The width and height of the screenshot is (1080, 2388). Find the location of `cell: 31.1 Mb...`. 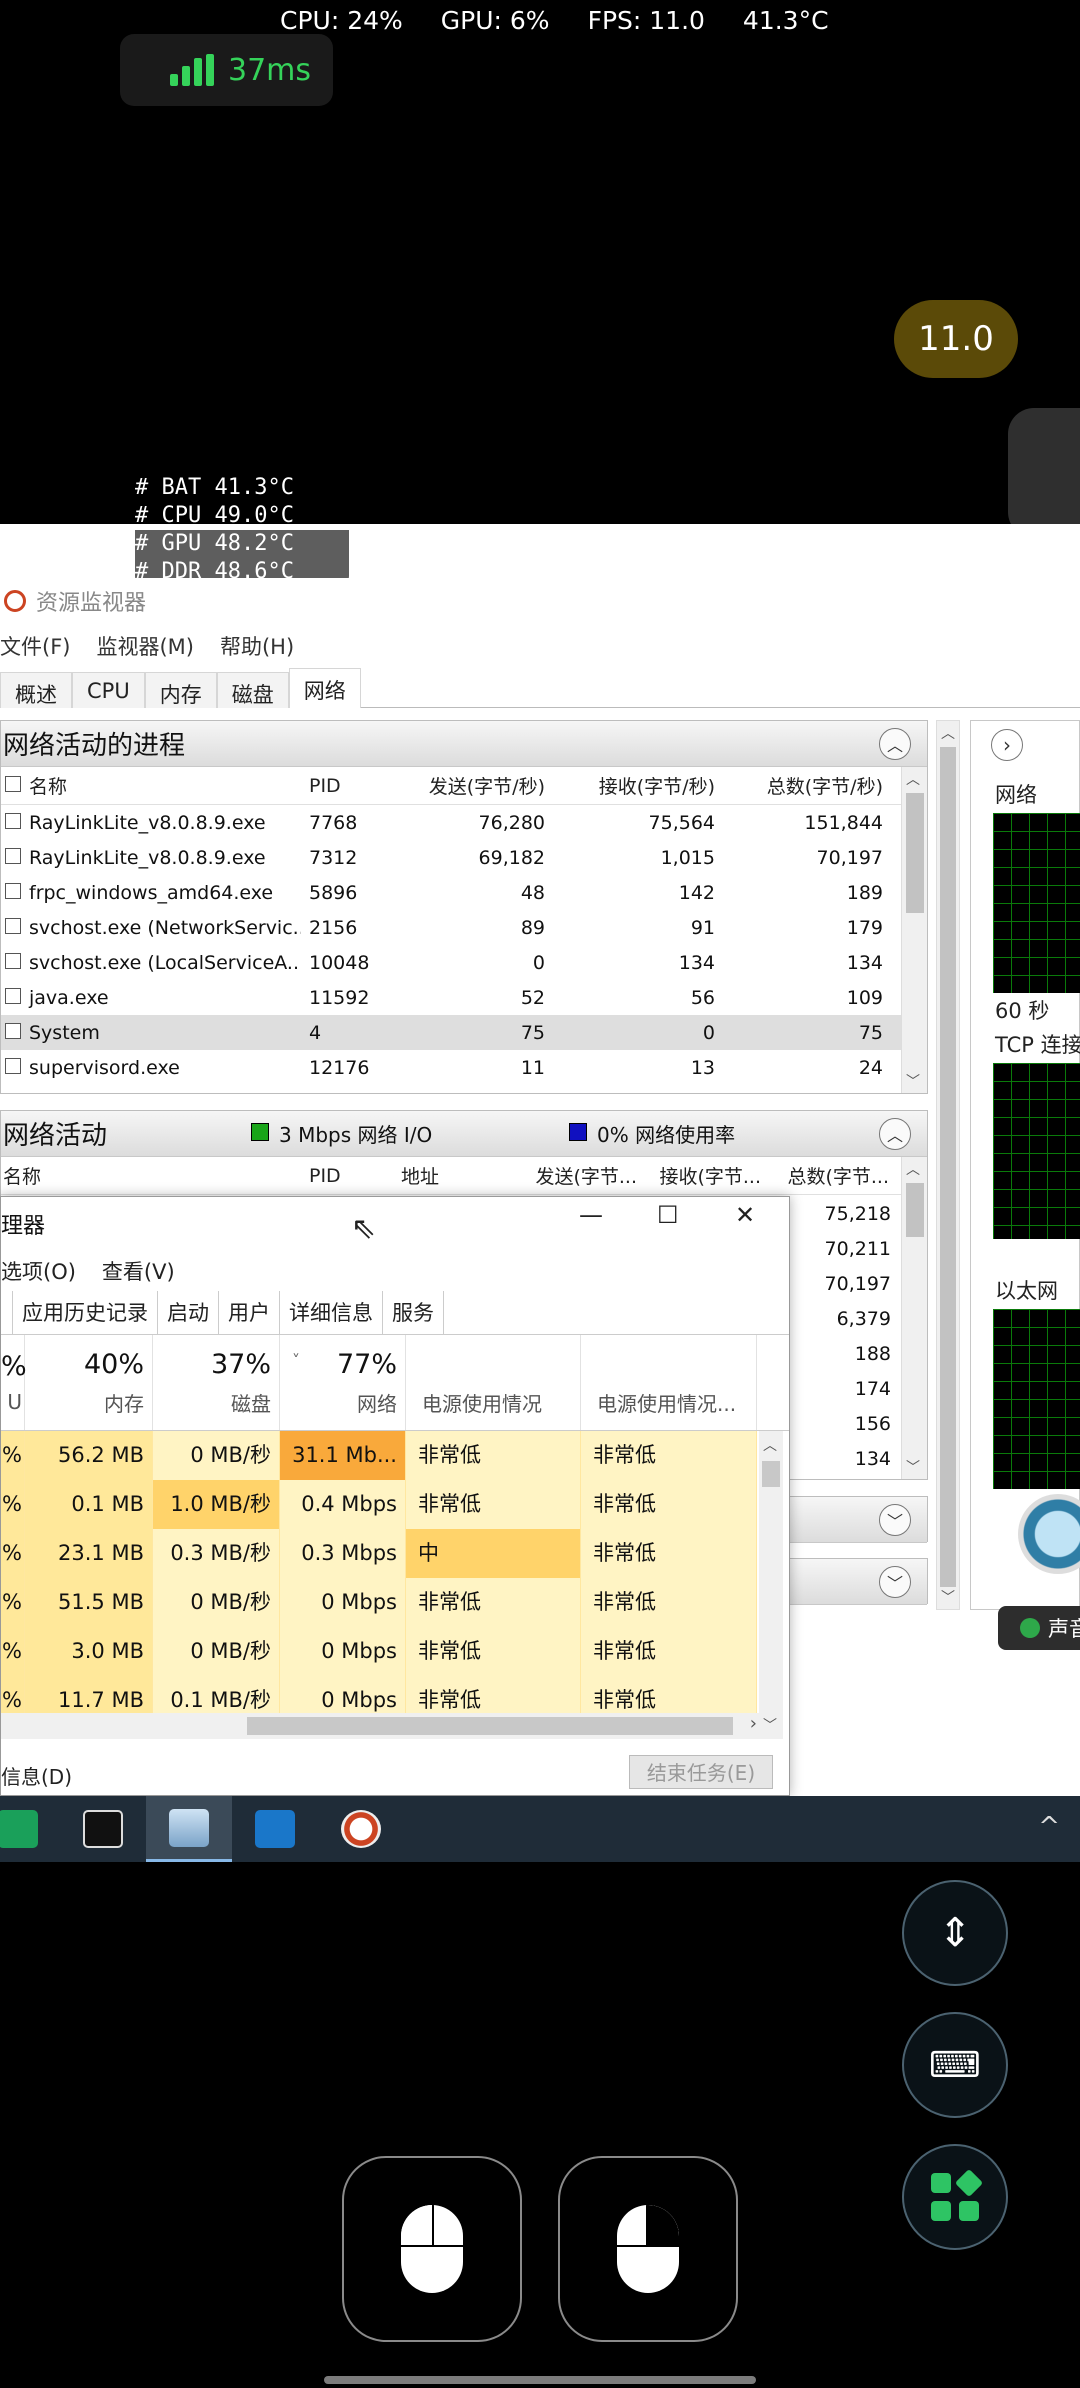

cell: 31.1 Mb... is located at coordinates (343, 1455).